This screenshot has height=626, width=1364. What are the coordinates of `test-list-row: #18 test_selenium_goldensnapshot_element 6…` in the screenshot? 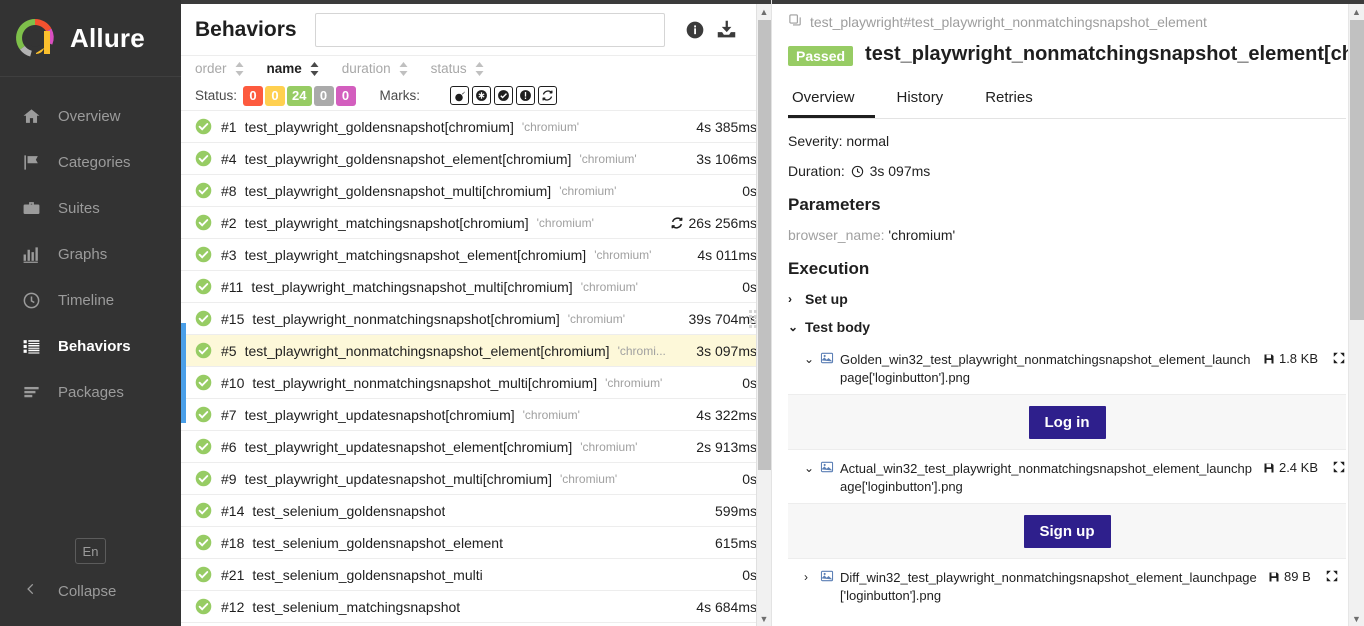 It's located at (476, 543).